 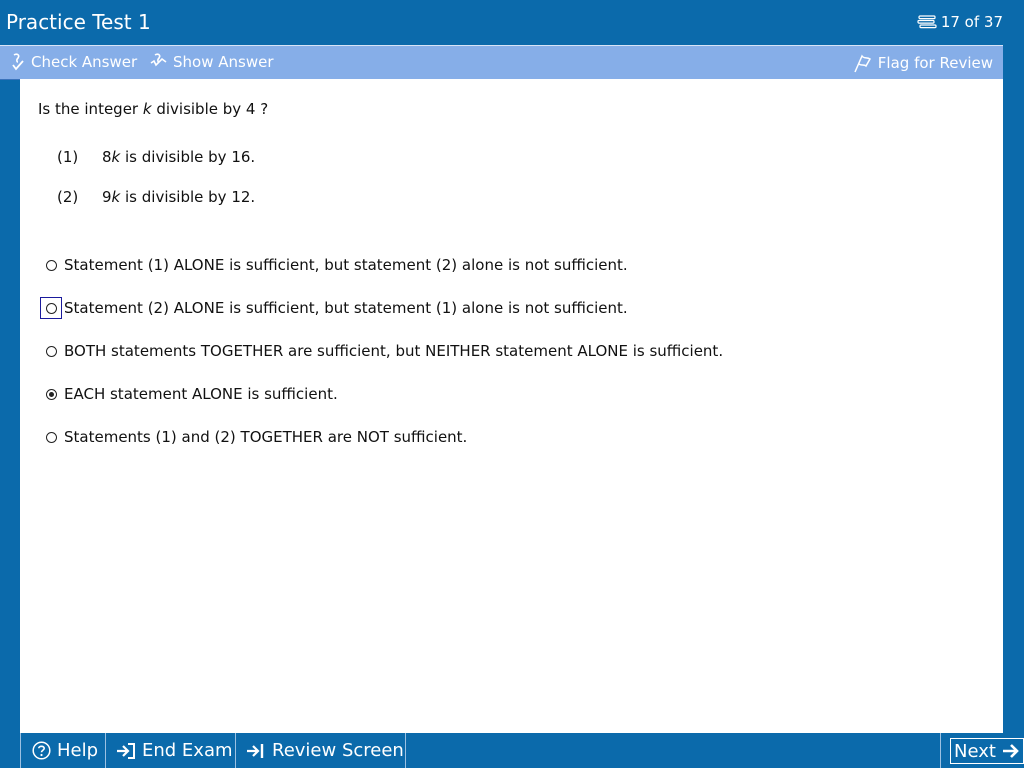 I want to click on flag-for-review-button: Flag for Review, so click(x=923, y=63).